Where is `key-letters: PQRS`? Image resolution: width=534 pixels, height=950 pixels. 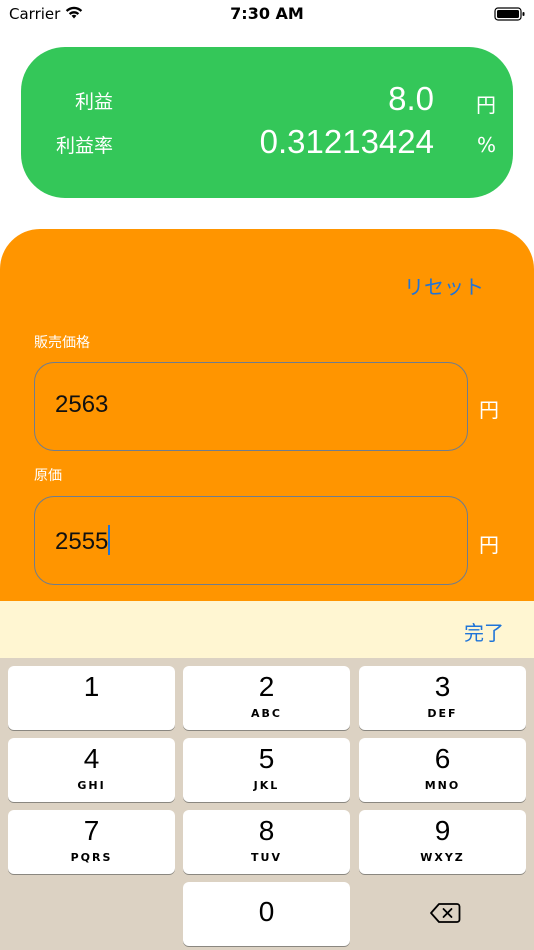 key-letters: PQRS is located at coordinates (91, 857).